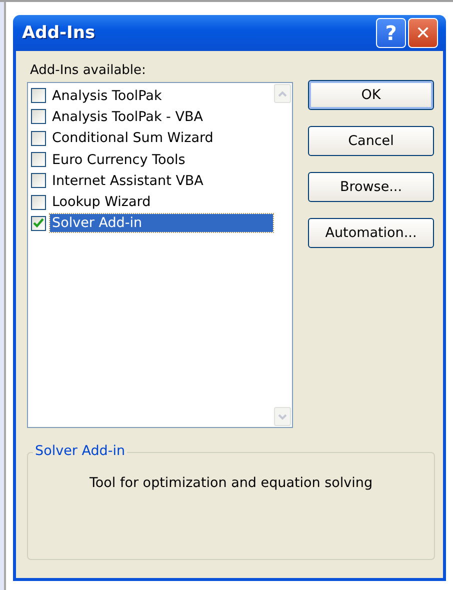  What do you see at coordinates (391, 33) in the screenshot?
I see `help-button: ?` at bounding box center [391, 33].